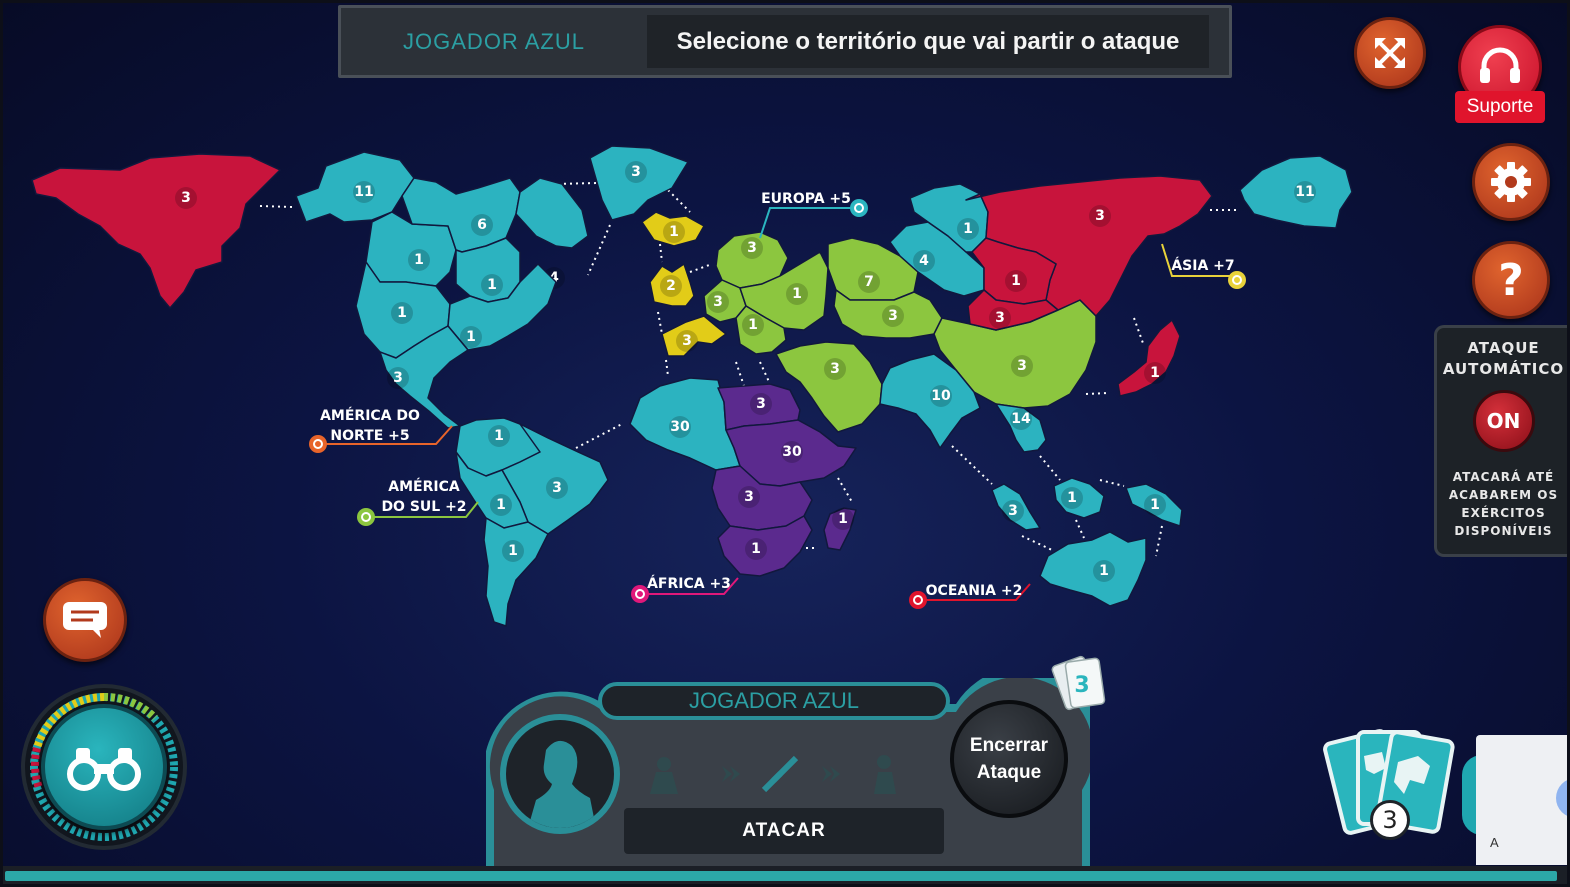 Image resolution: width=1570 pixels, height=887 pixels. I want to click on headset-icon, so click(1500, 65).